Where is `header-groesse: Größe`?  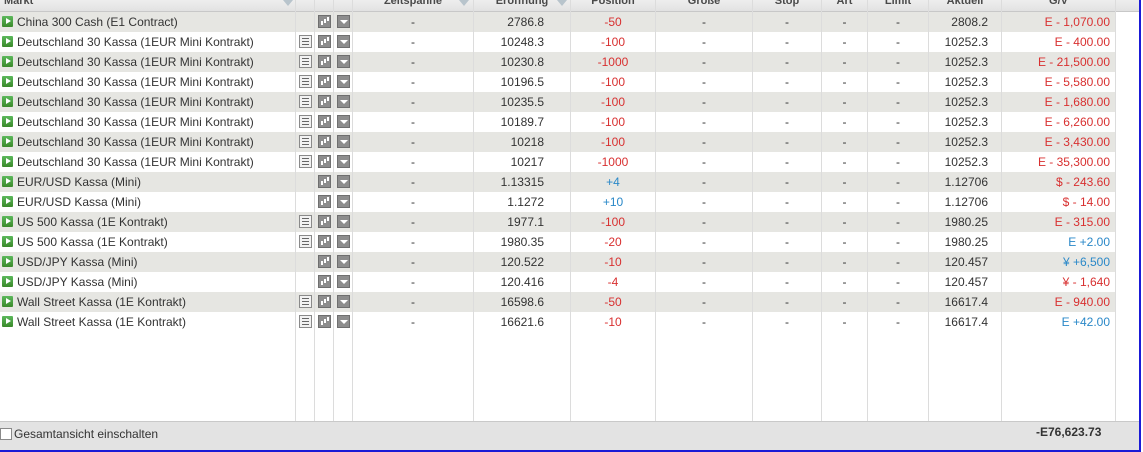 header-groesse: Größe is located at coordinates (704, 5).